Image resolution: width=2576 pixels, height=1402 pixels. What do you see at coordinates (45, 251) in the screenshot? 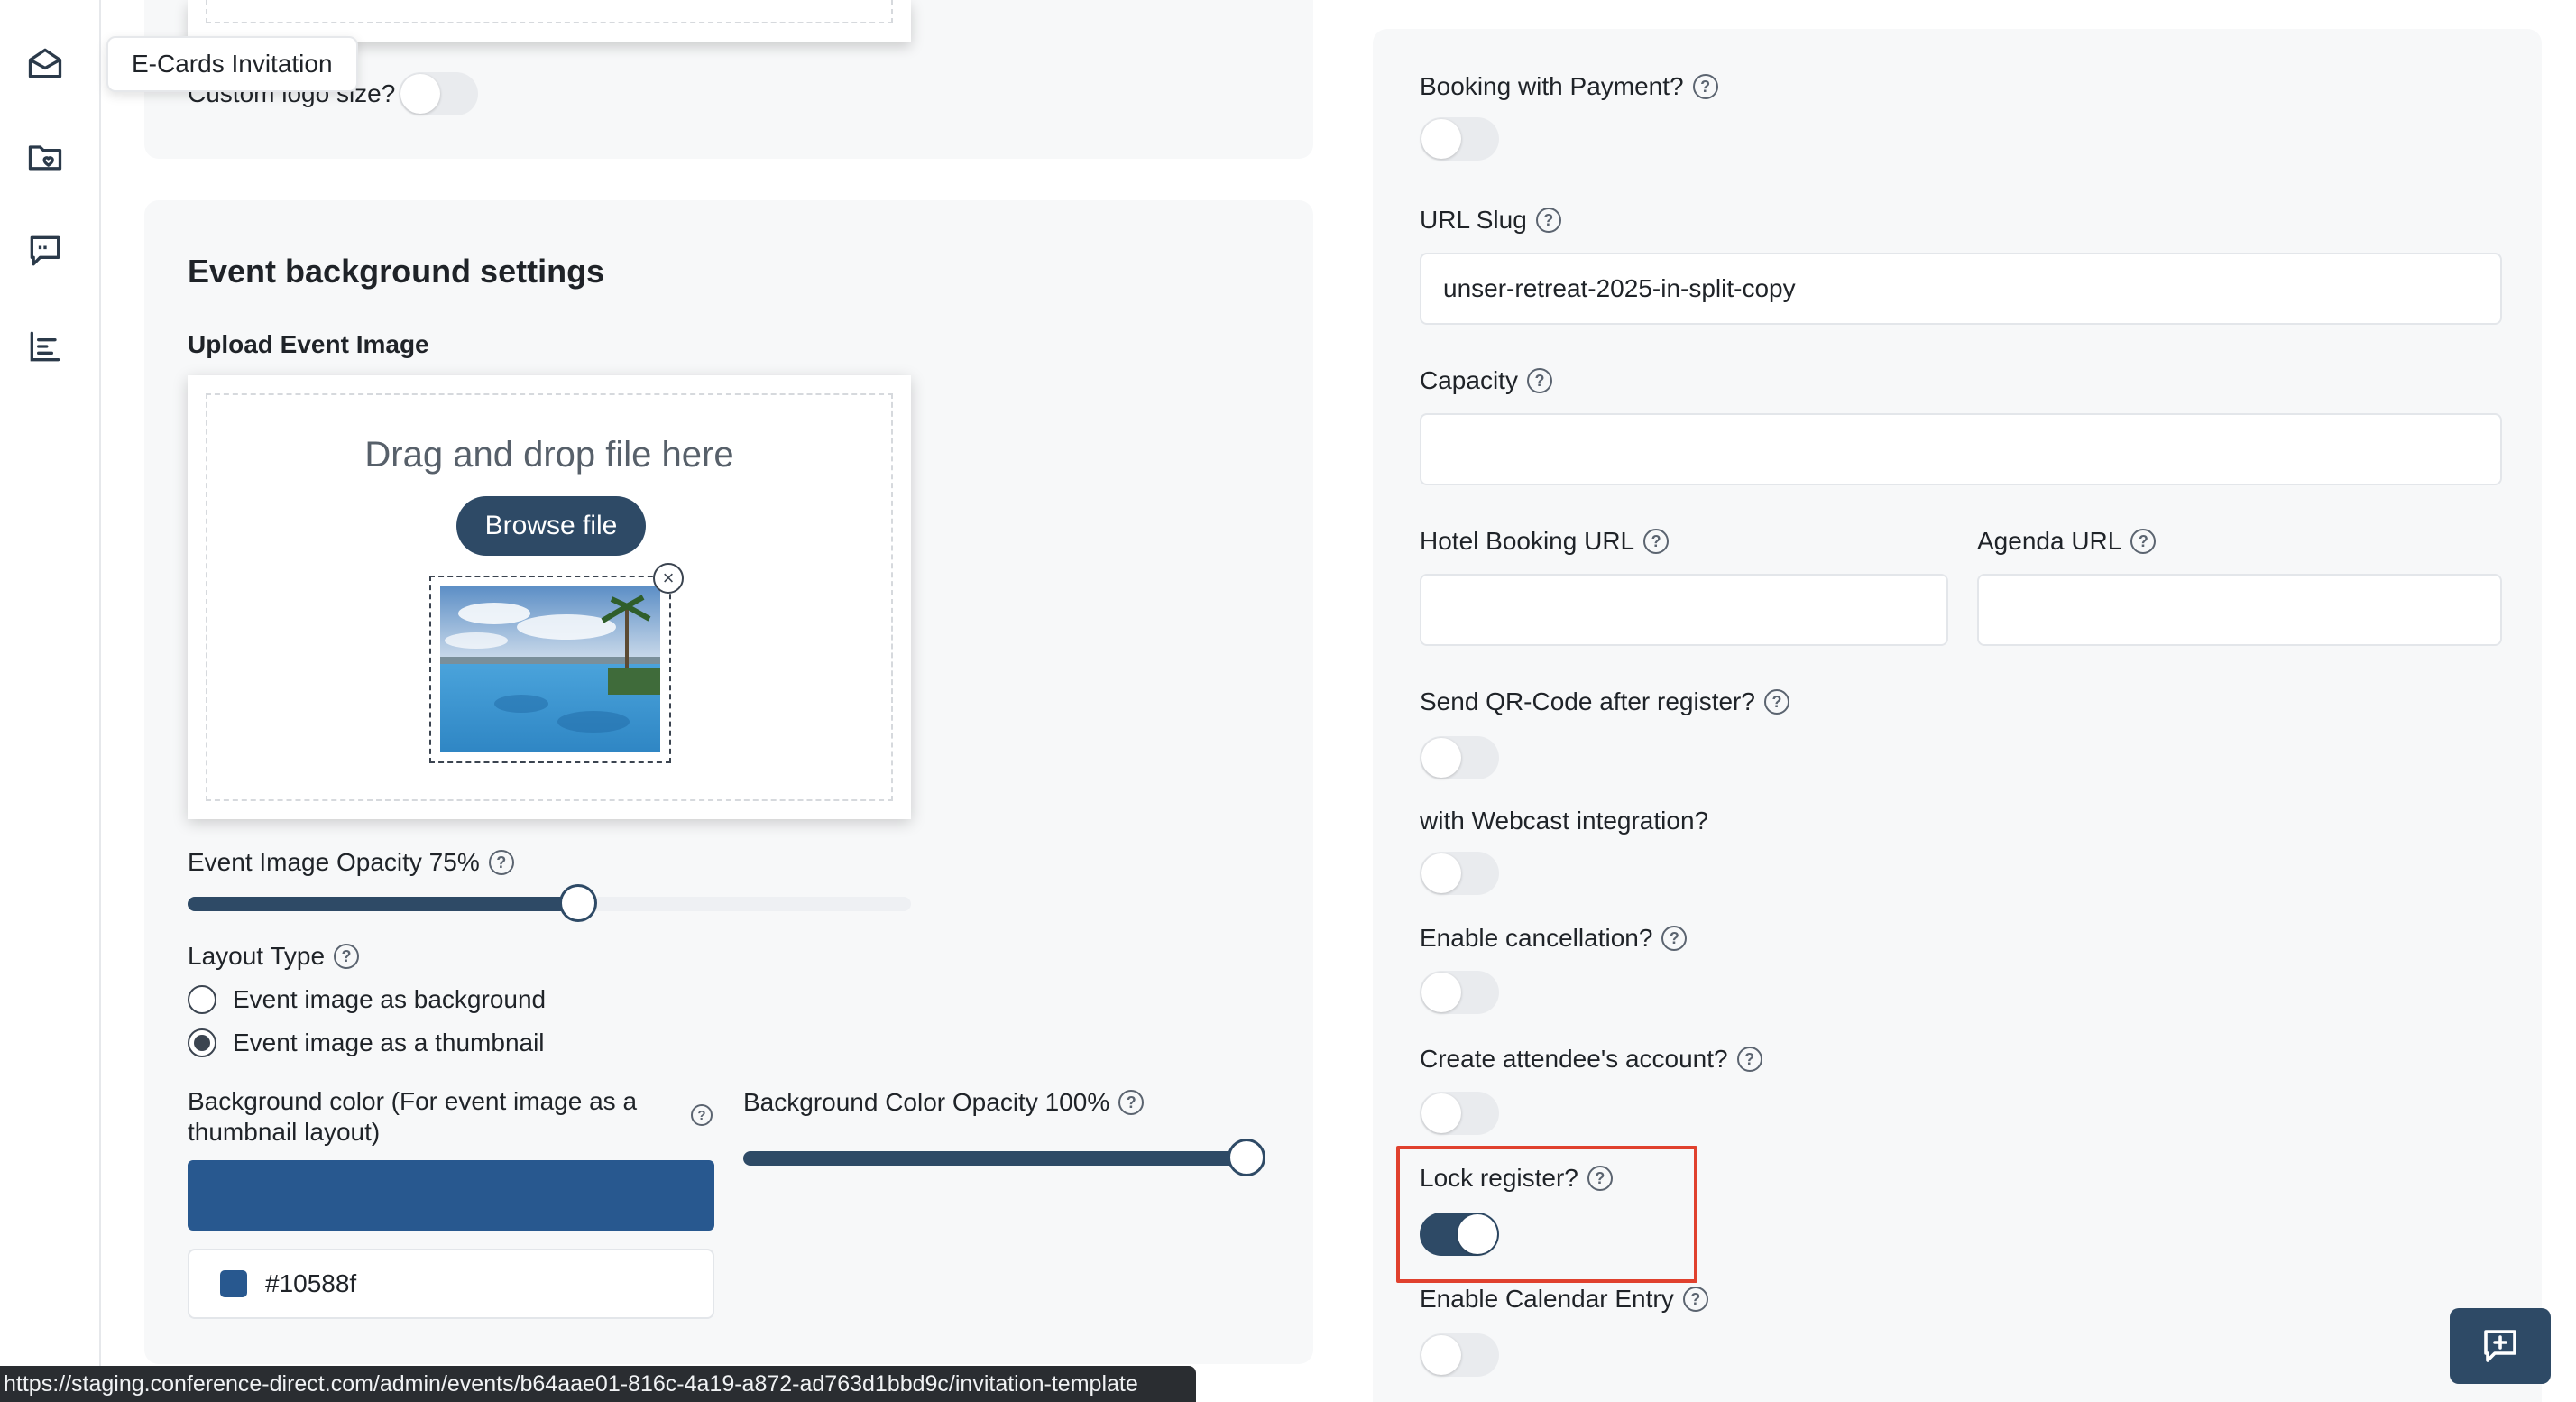
I see `chat-quote-icon` at bounding box center [45, 251].